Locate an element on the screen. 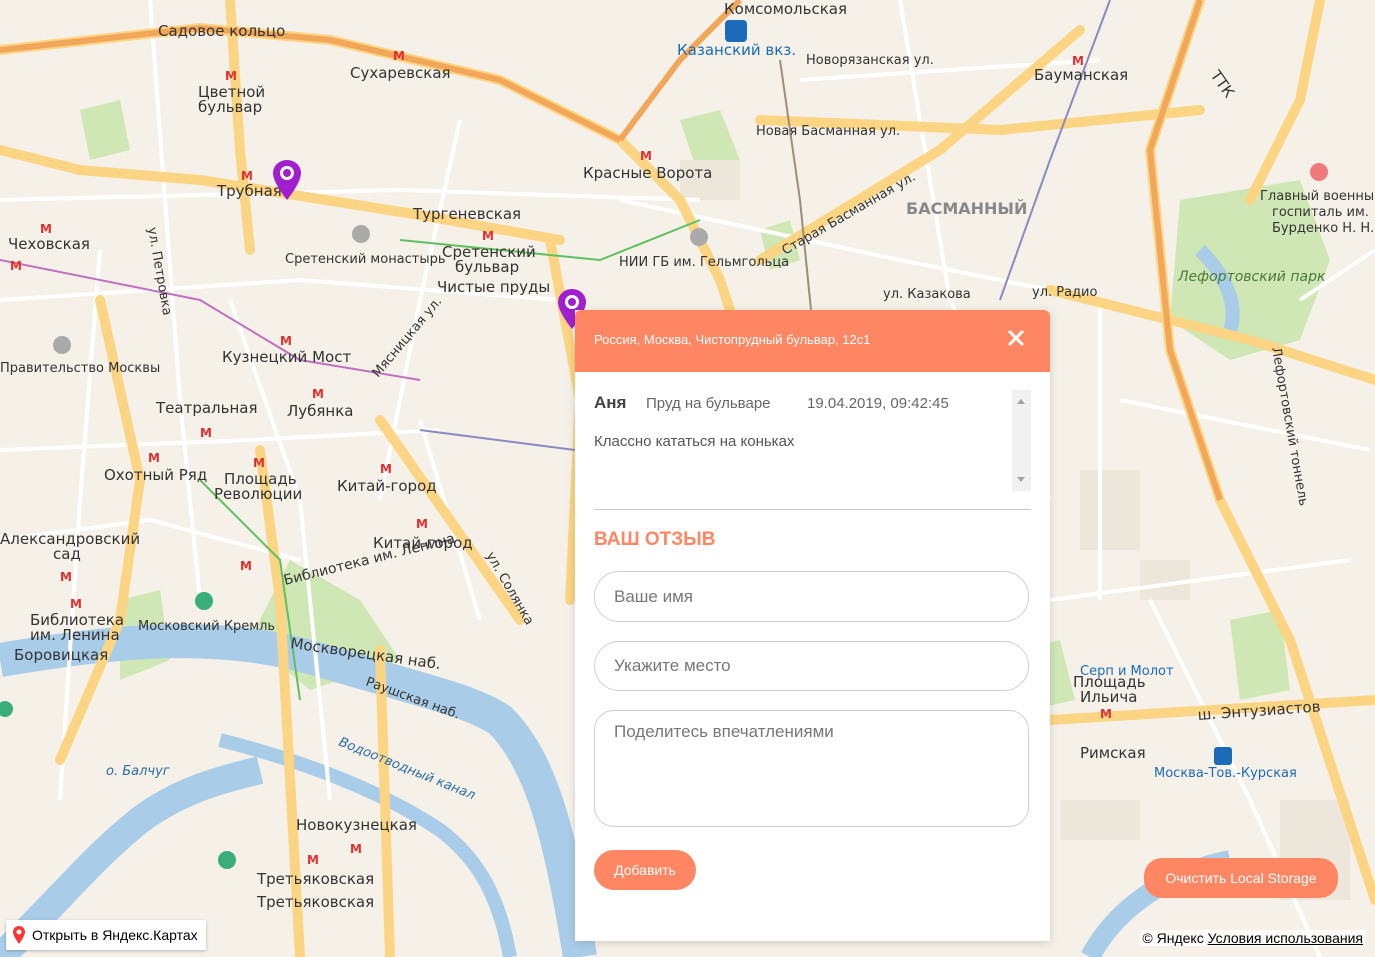 Image resolution: width=1375 pixels, height=957 pixels. label-tretyakovskaya: Третьяковская is located at coordinates (315, 879).